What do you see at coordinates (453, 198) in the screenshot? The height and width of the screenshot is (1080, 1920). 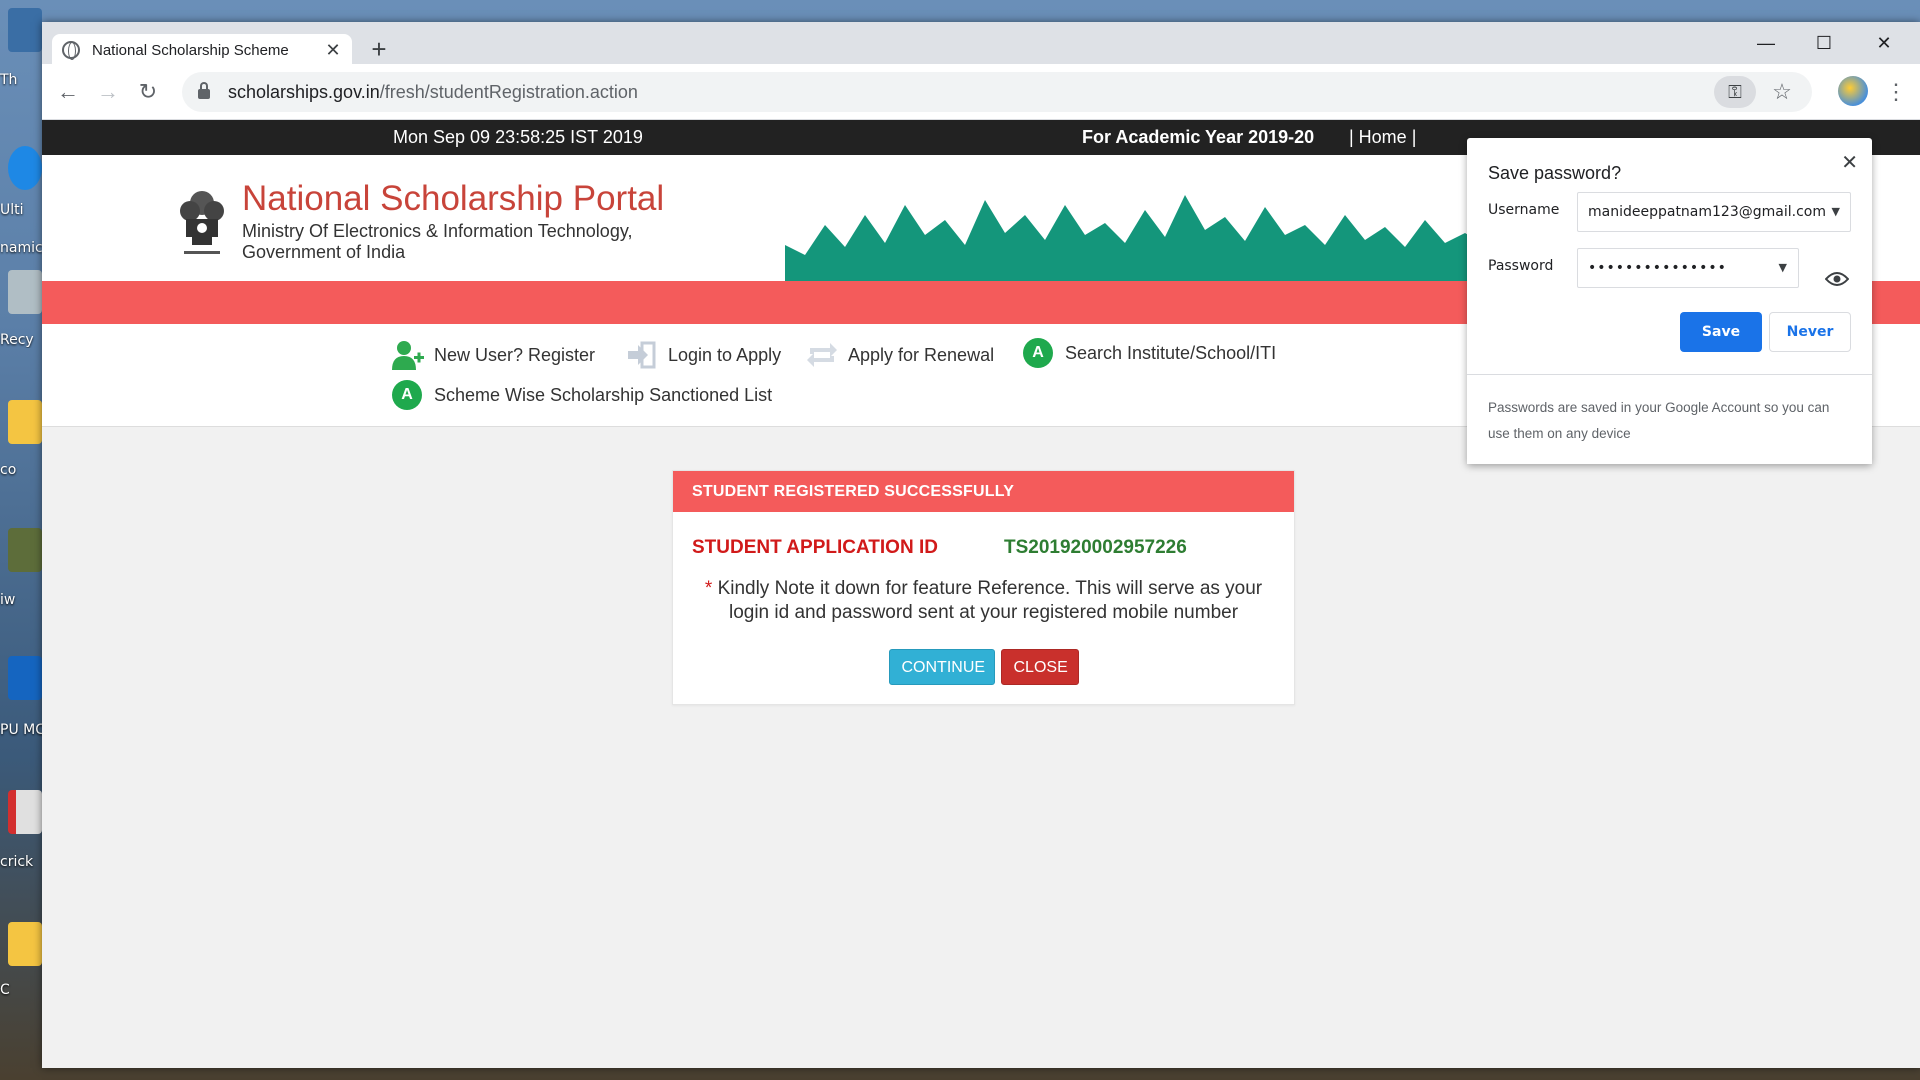 I see `portal-title: National Scholarship Portal` at bounding box center [453, 198].